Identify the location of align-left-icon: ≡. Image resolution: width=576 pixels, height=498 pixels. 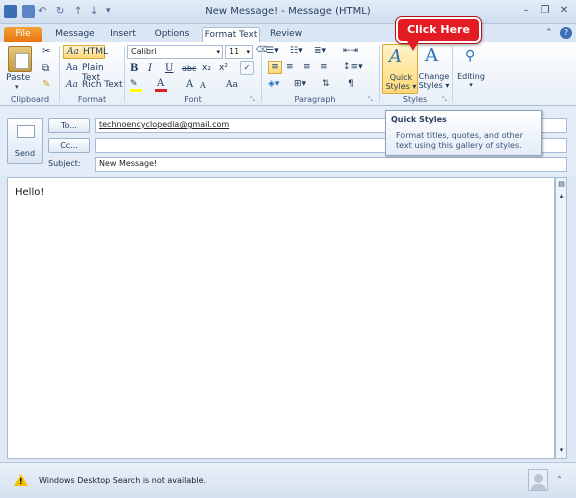
(275, 67).